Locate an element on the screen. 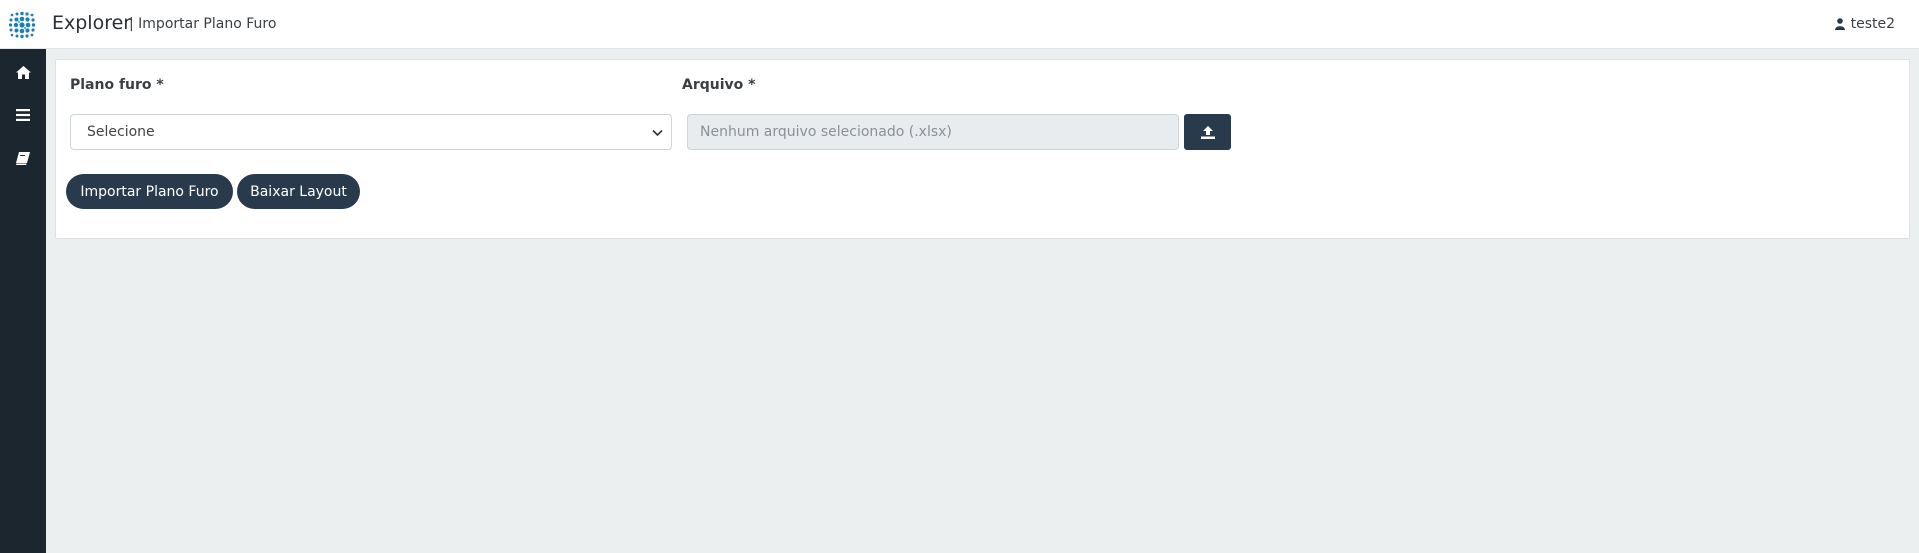  baixar-layout-button: Baixar Layout is located at coordinates (298, 191).